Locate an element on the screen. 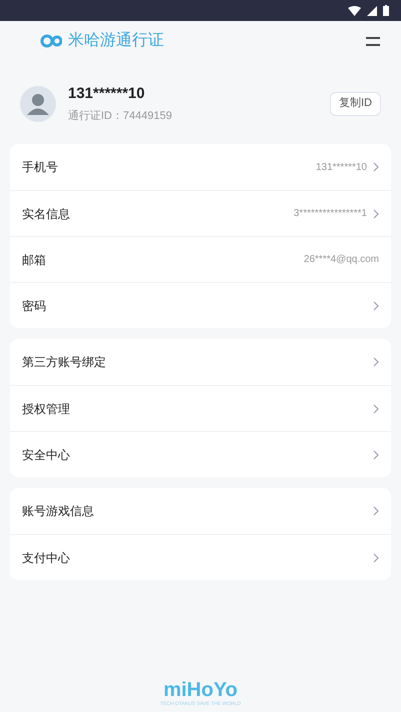  signal-icon is located at coordinates (372, 11).